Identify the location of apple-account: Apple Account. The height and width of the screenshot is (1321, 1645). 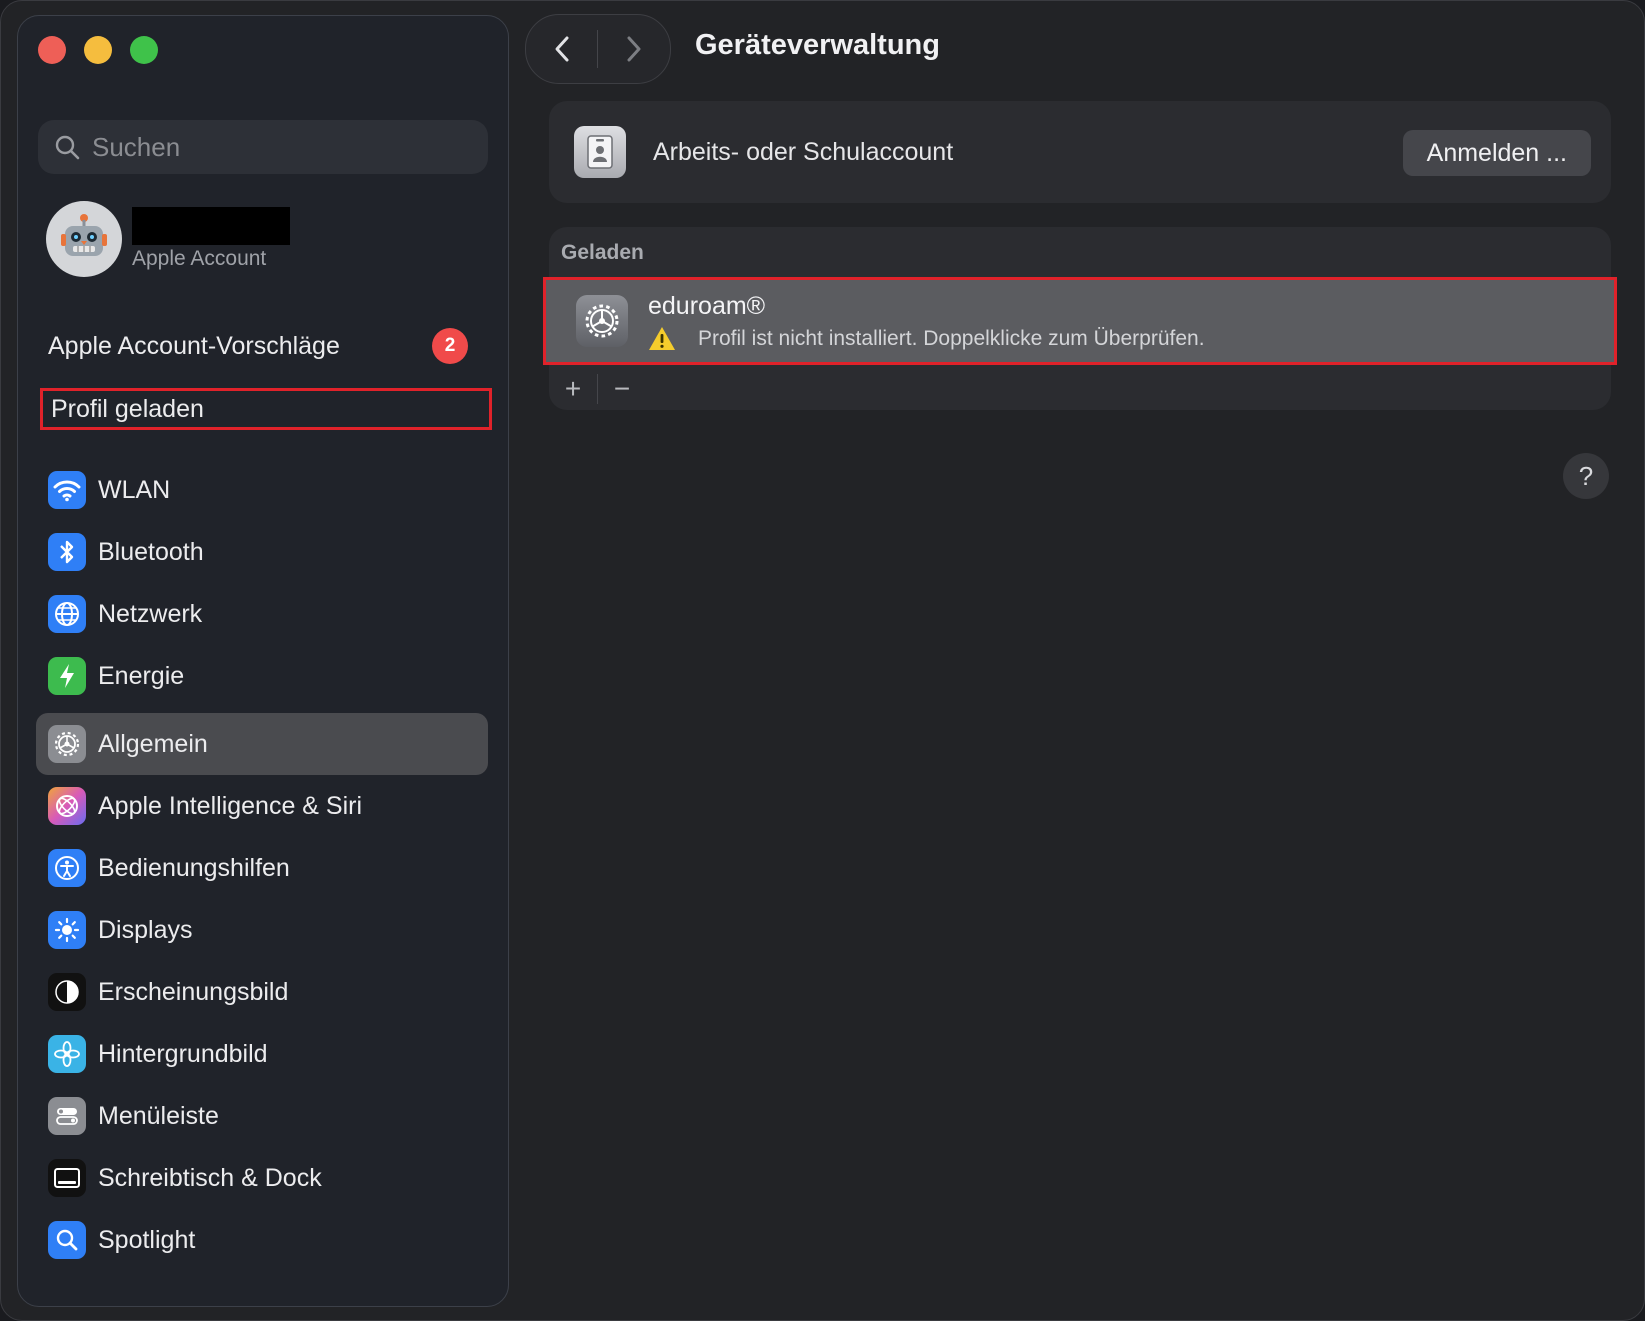
(168, 239).